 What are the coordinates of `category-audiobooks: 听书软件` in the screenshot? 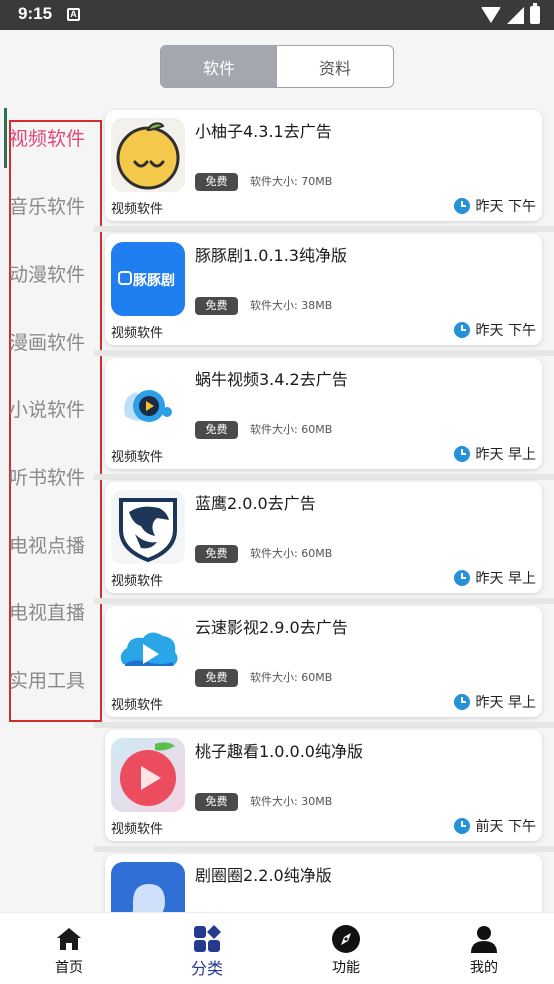 It's located at (47, 476).